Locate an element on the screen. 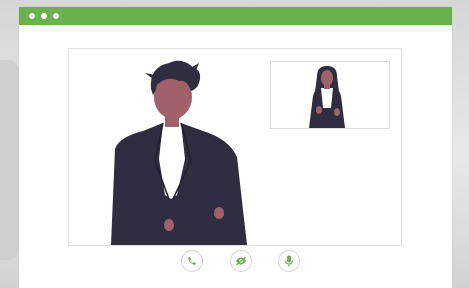  pip-participant-illustration is located at coordinates (327, 97).